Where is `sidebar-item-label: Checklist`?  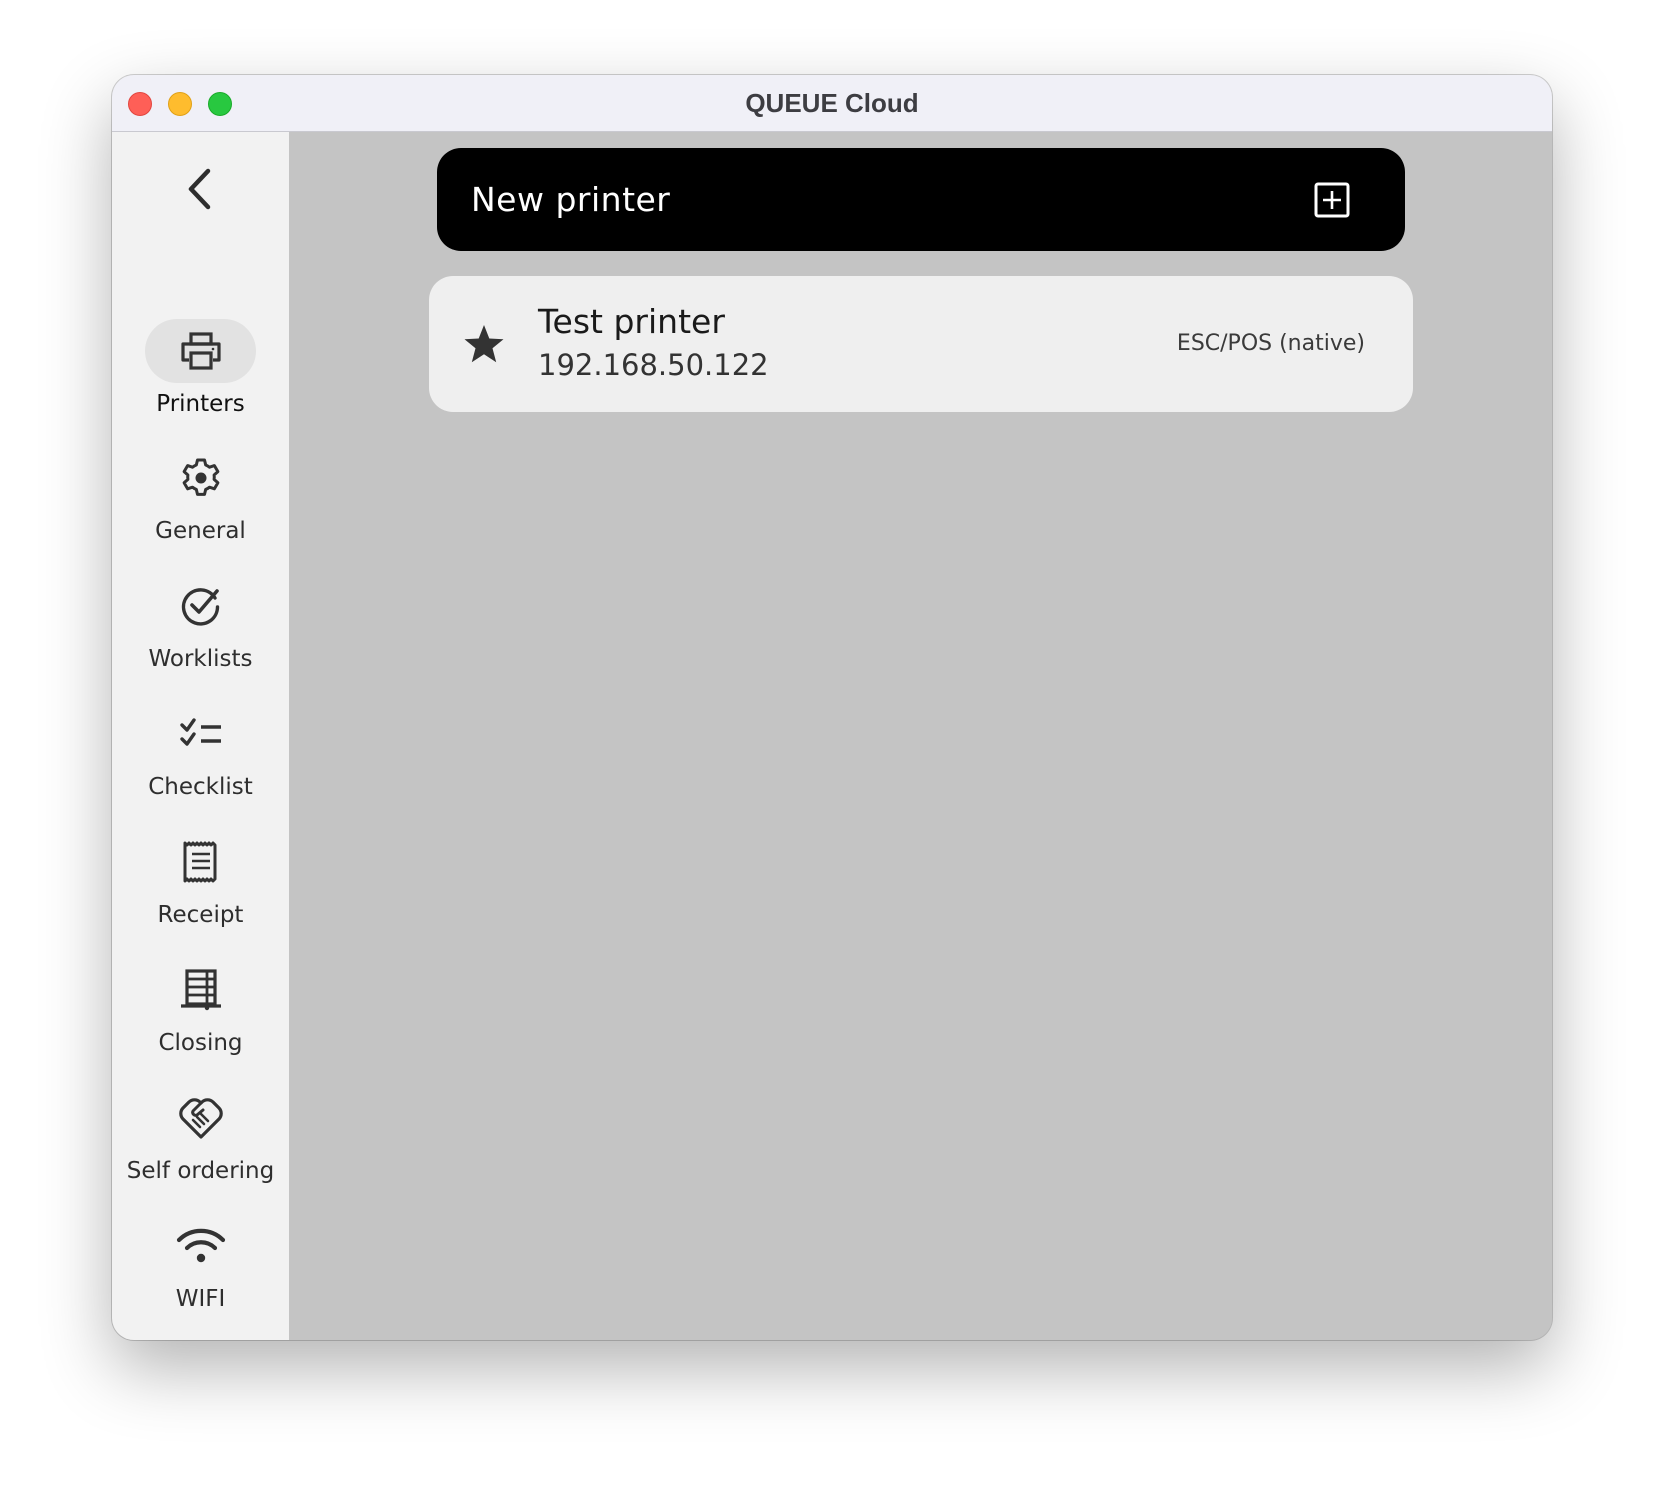 sidebar-item-label: Checklist is located at coordinates (200, 787).